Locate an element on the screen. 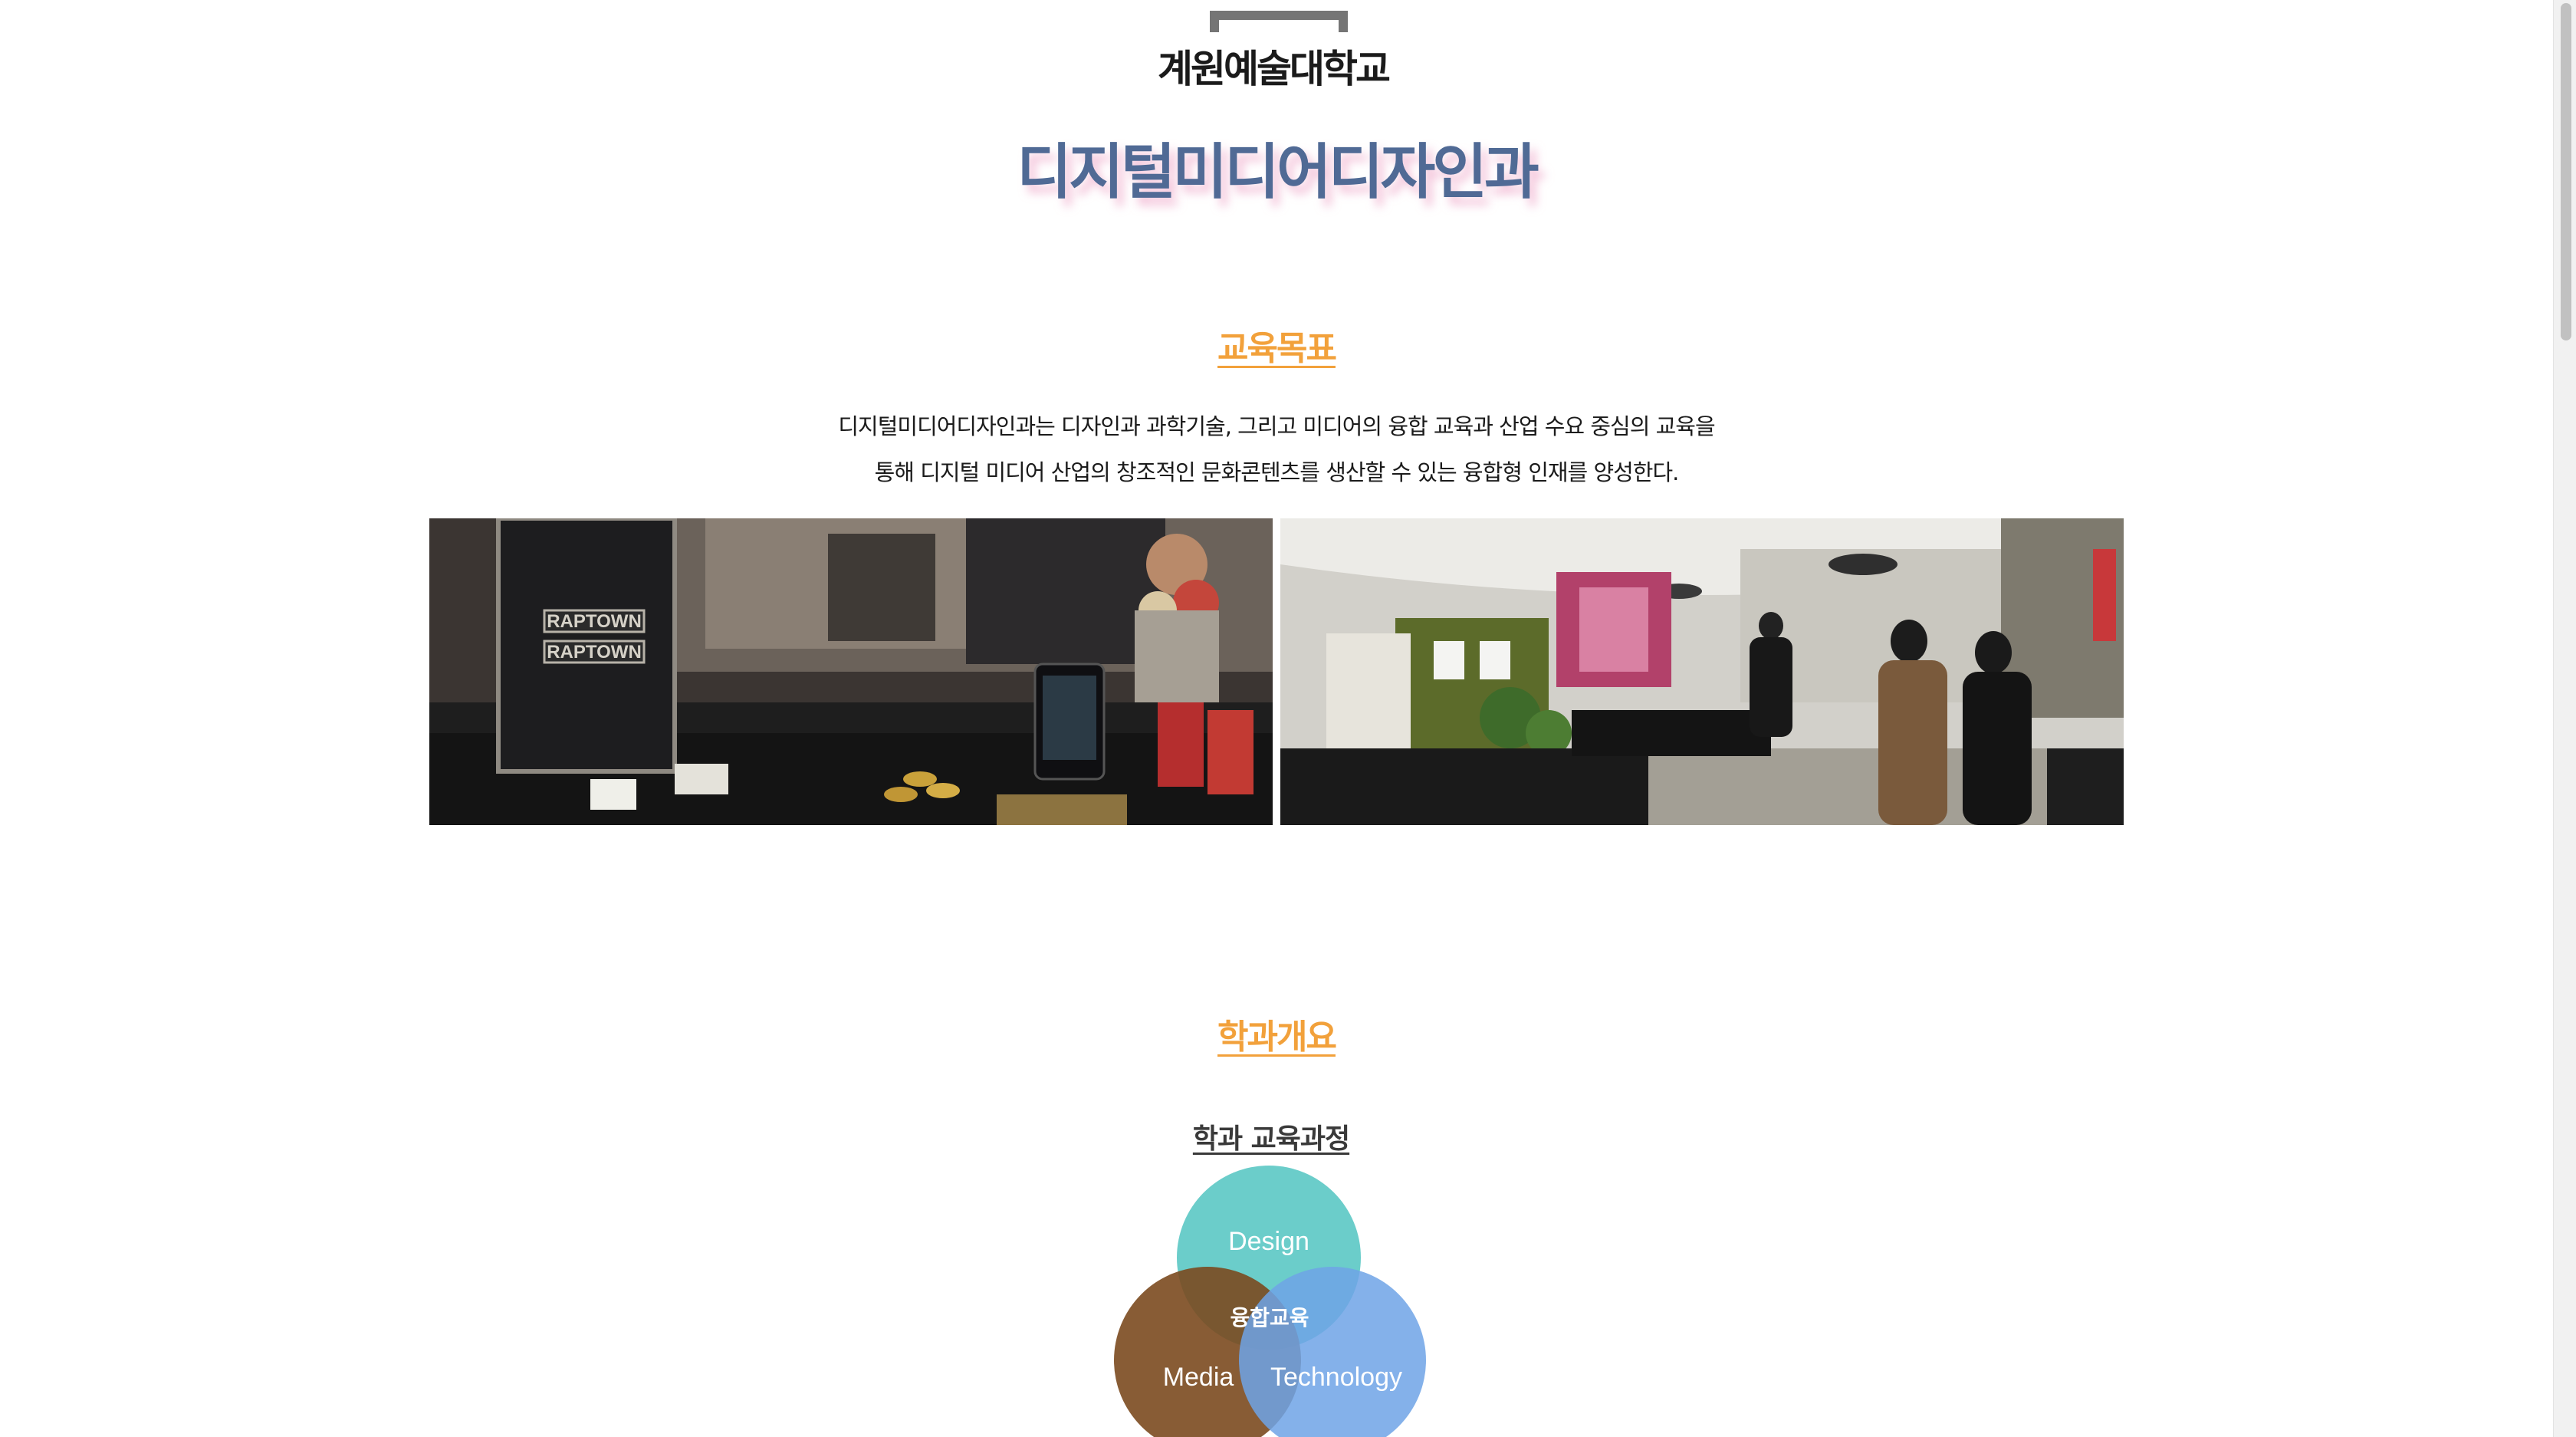 The image size is (2576, 1437). vertical-scrollbar is located at coordinates (2564, 718).